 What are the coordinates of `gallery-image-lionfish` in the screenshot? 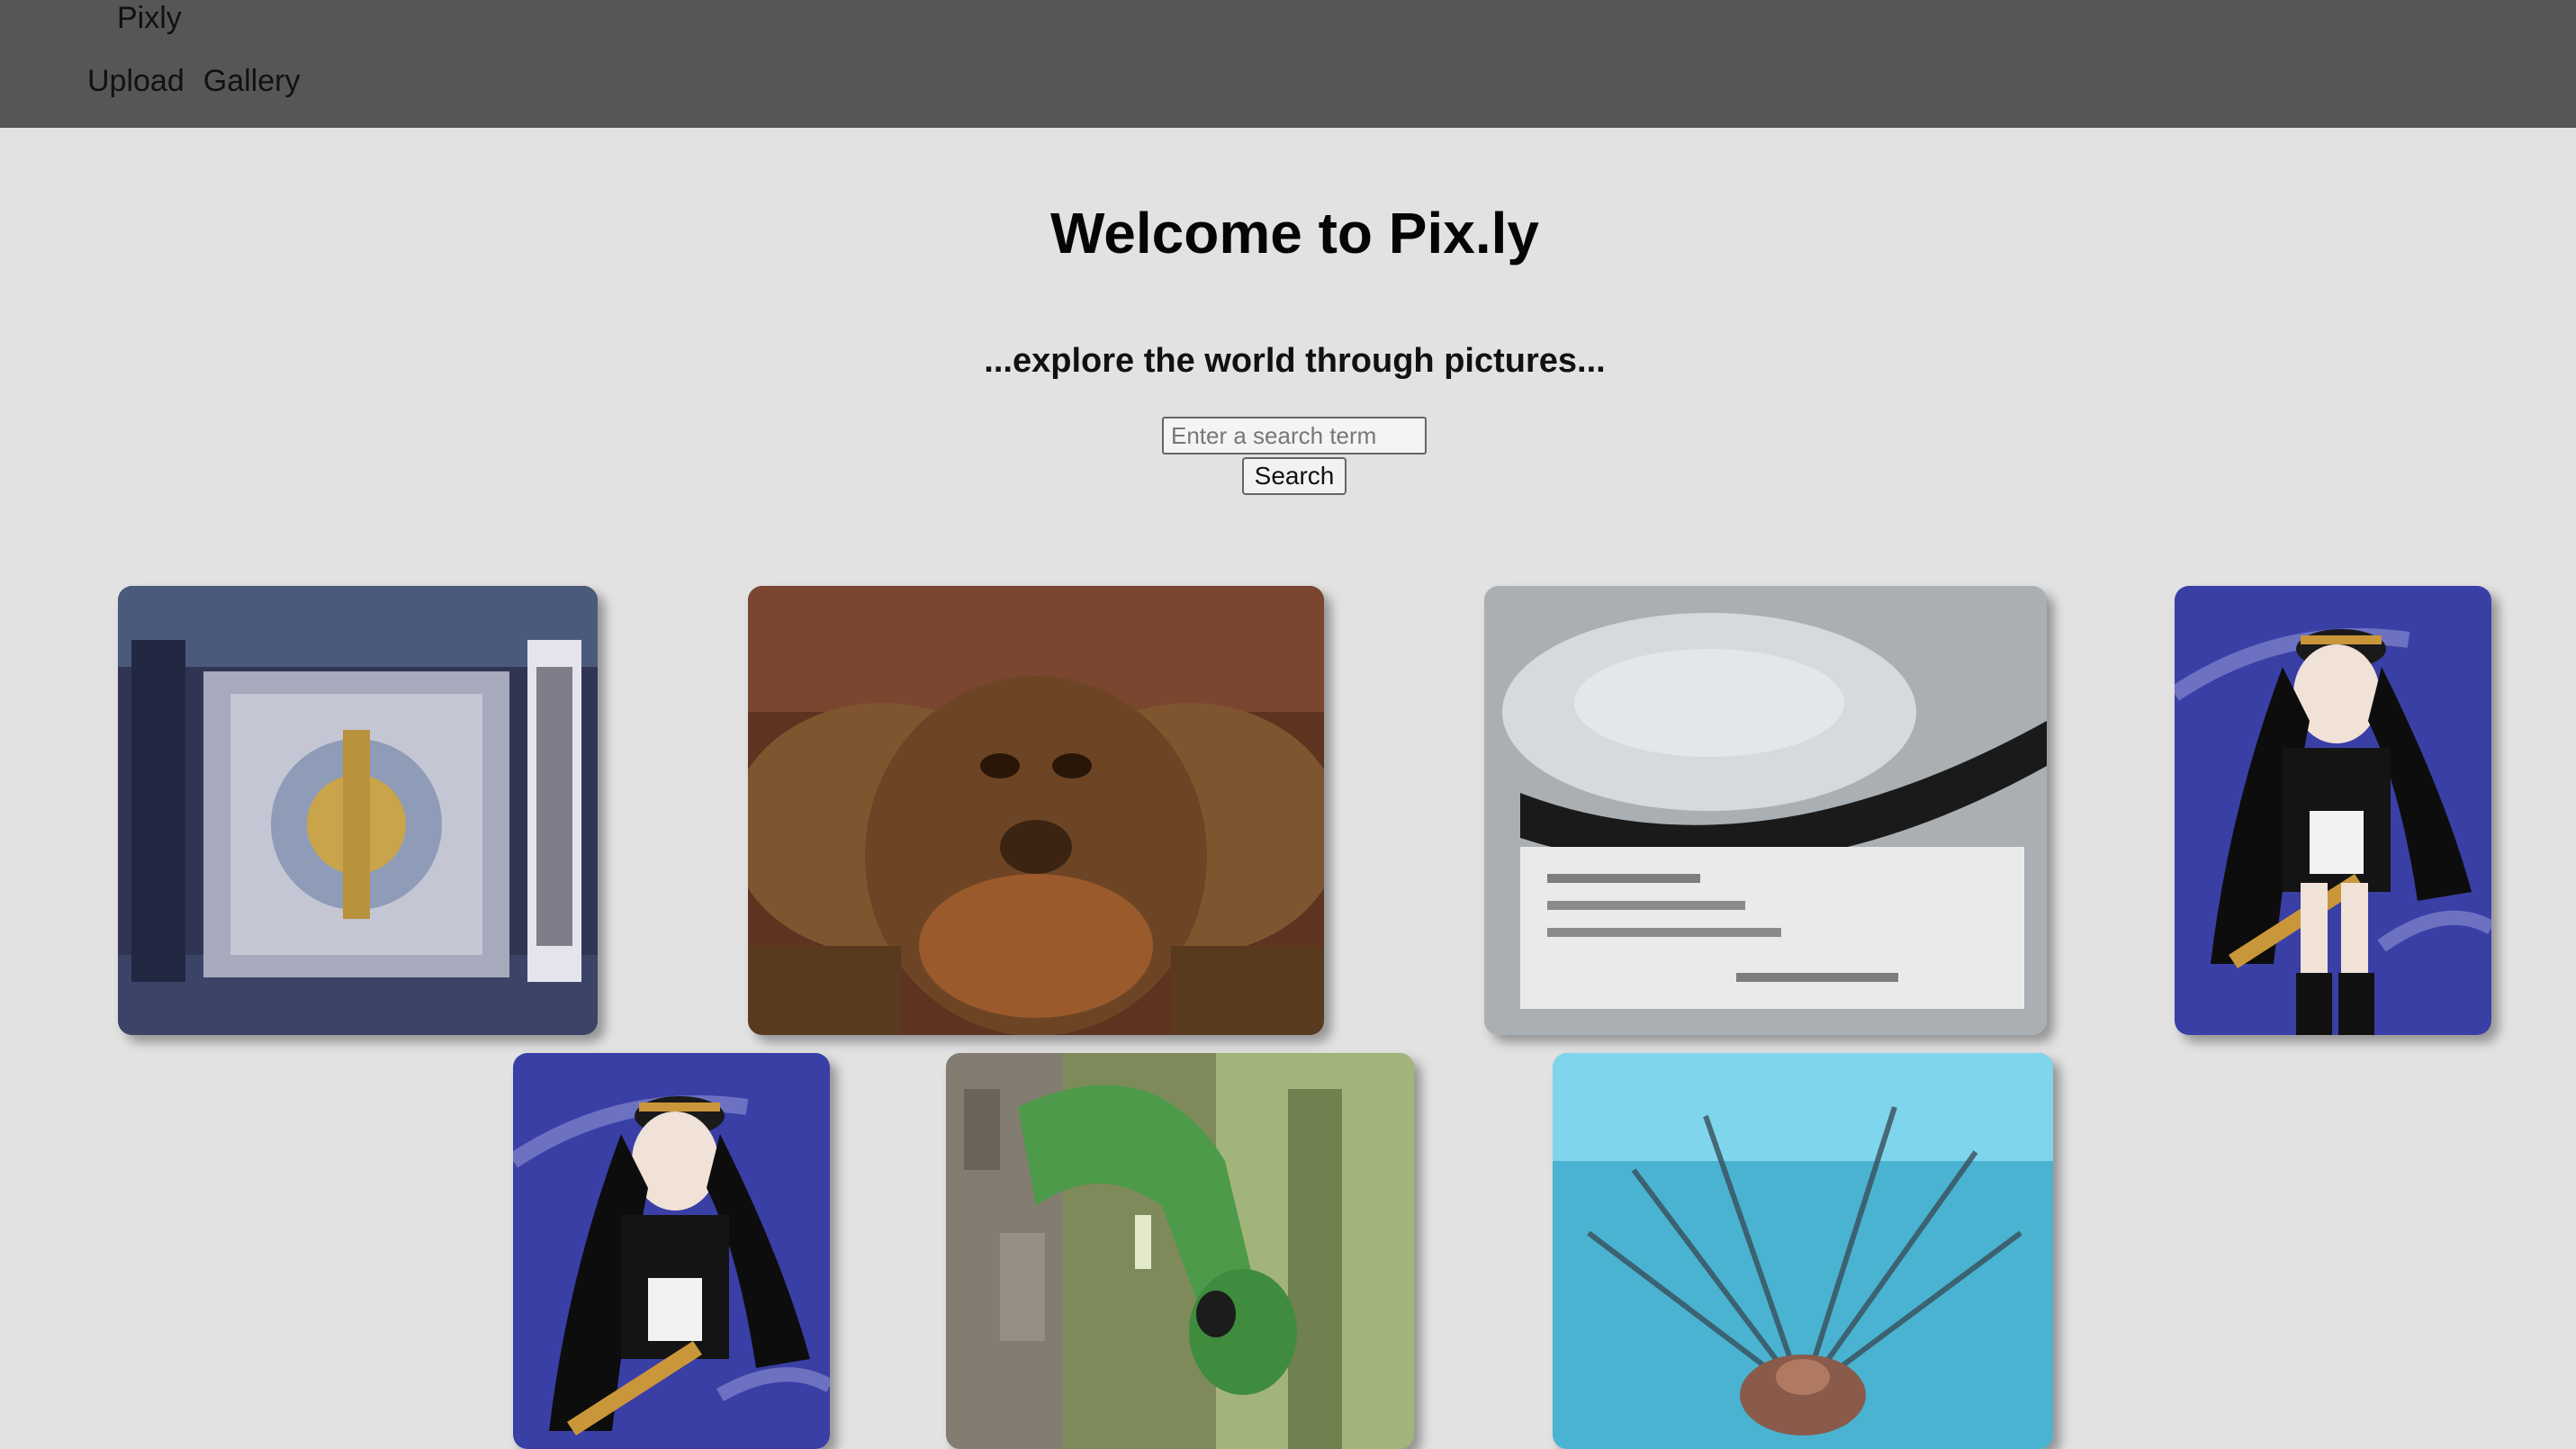 It's located at (1803, 1251).